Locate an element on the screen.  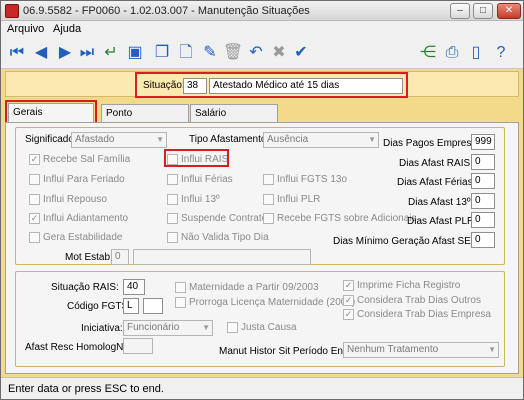
menu-bar: Arquivo Ajuda is located at coordinates (262, 29).